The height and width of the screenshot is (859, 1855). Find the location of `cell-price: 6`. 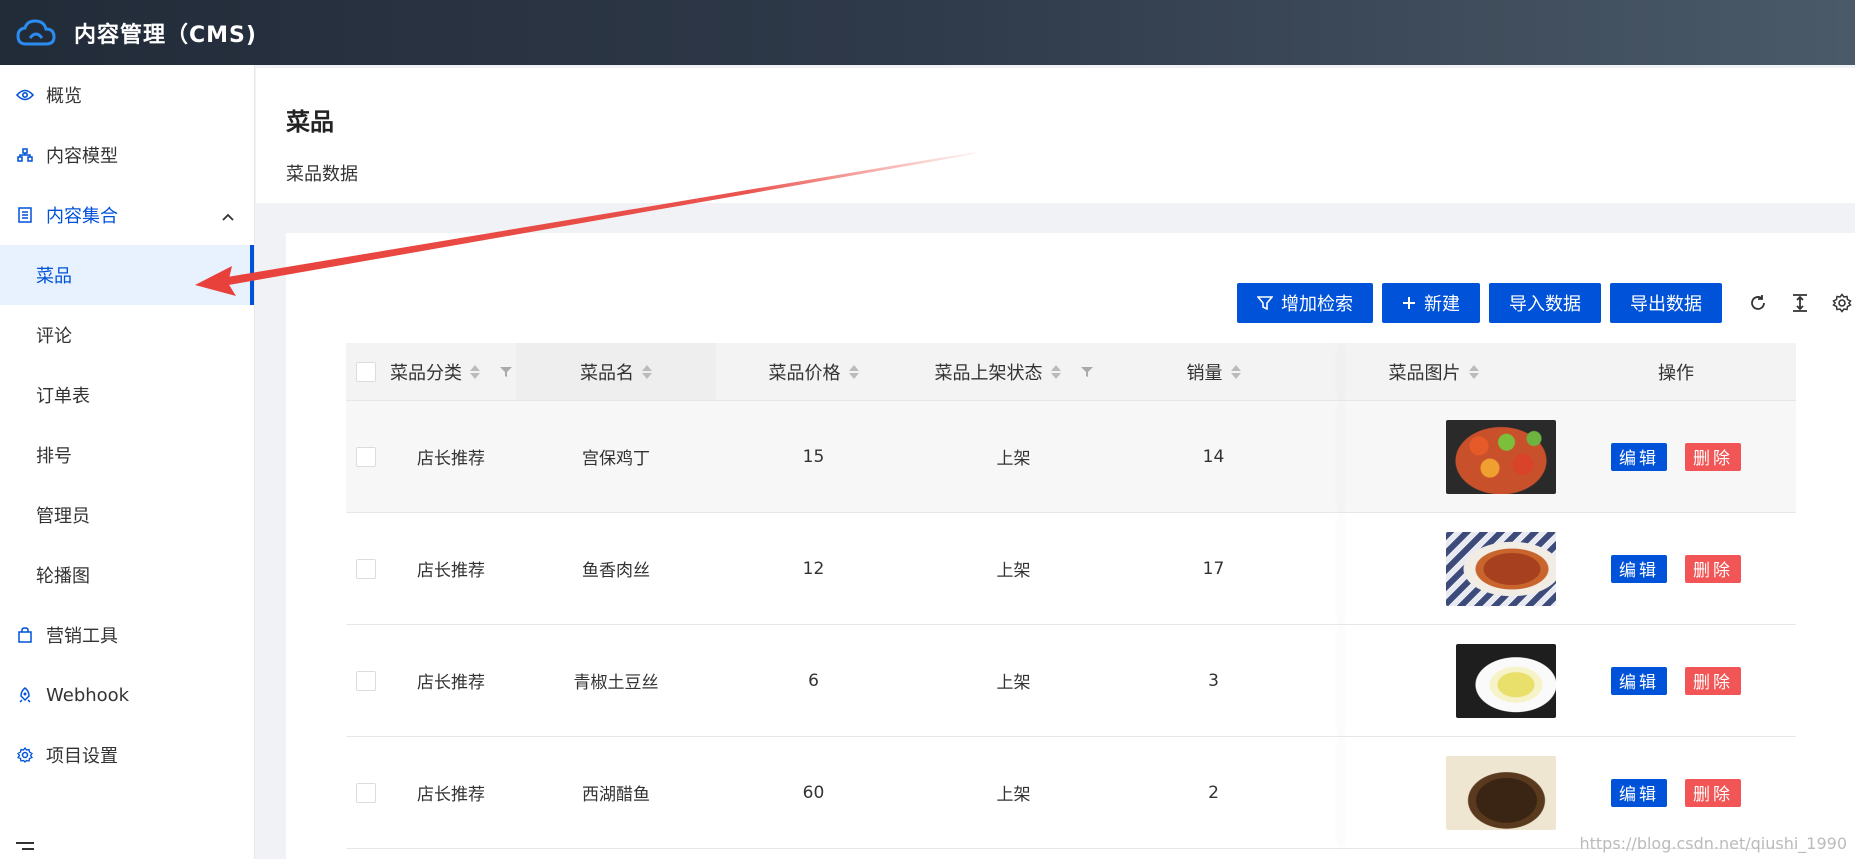

cell-price: 6 is located at coordinates (813, 680).